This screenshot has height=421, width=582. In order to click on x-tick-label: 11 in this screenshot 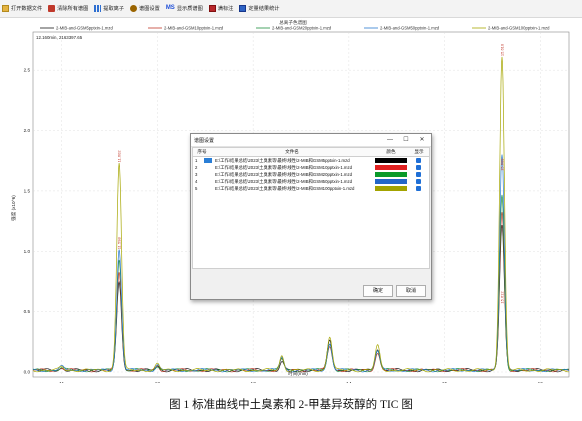, I will do `click(61, 382)`.